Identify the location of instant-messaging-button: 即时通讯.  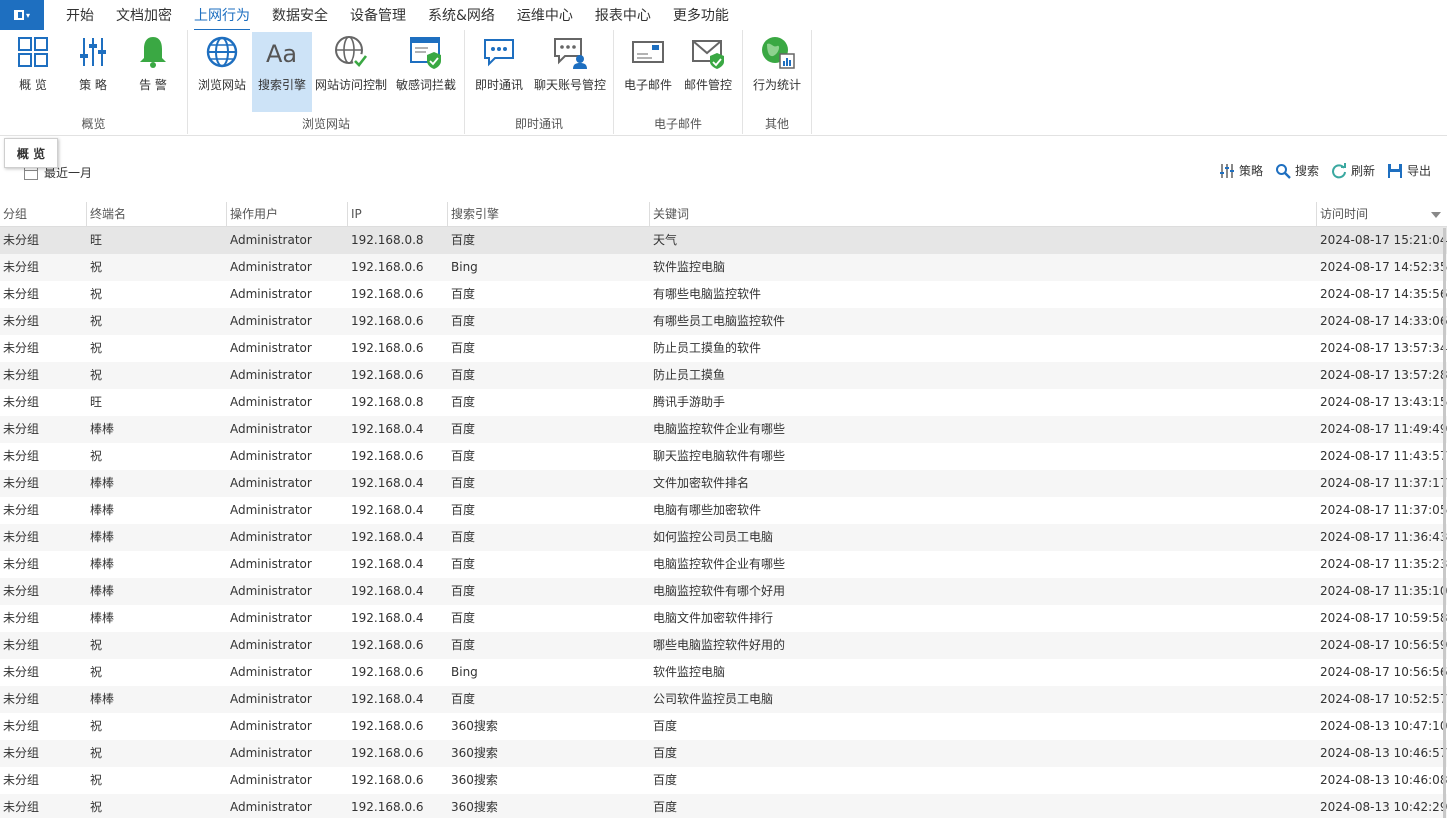
(499, 71).